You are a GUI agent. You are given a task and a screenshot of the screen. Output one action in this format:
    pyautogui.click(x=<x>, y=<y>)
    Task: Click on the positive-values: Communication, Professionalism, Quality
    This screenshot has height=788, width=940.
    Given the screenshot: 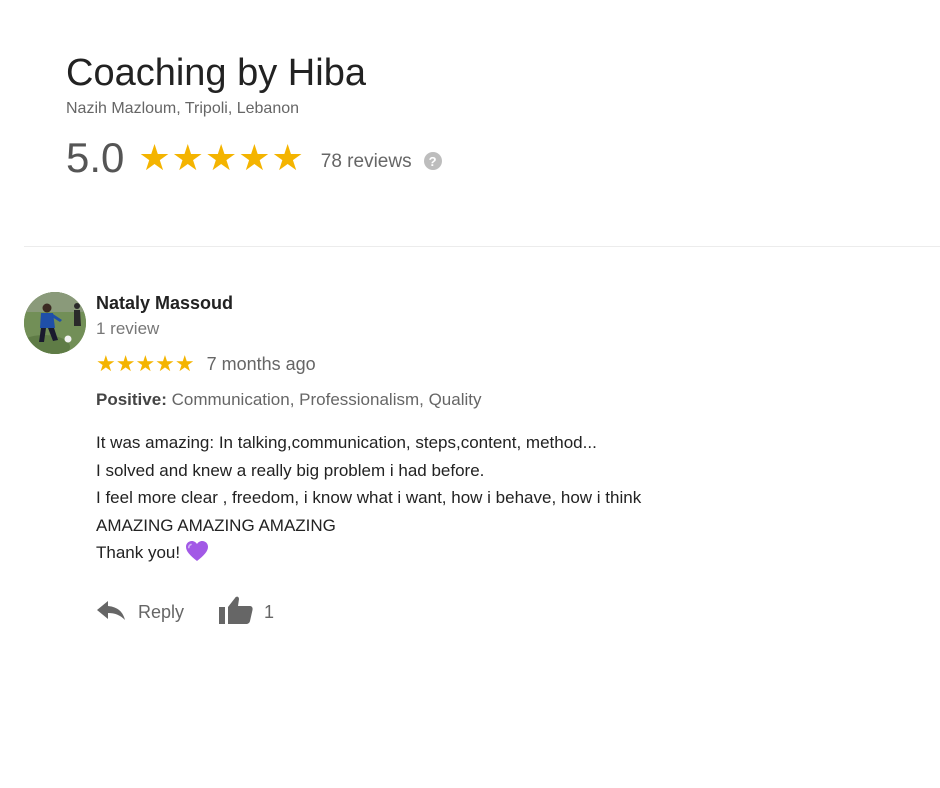 What is the action you would take?
    pyautogui.click(x=326, y=399)
    